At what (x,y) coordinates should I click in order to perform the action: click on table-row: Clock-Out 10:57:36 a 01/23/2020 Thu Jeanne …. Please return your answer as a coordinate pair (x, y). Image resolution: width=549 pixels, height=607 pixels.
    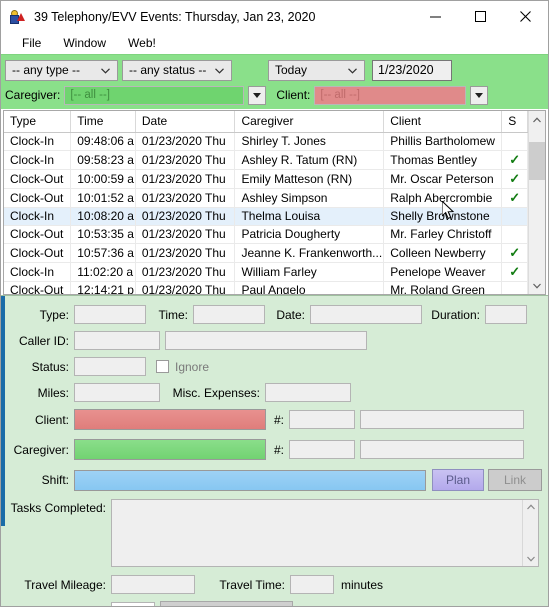
    Looking at the image, I should click on (266, 253).